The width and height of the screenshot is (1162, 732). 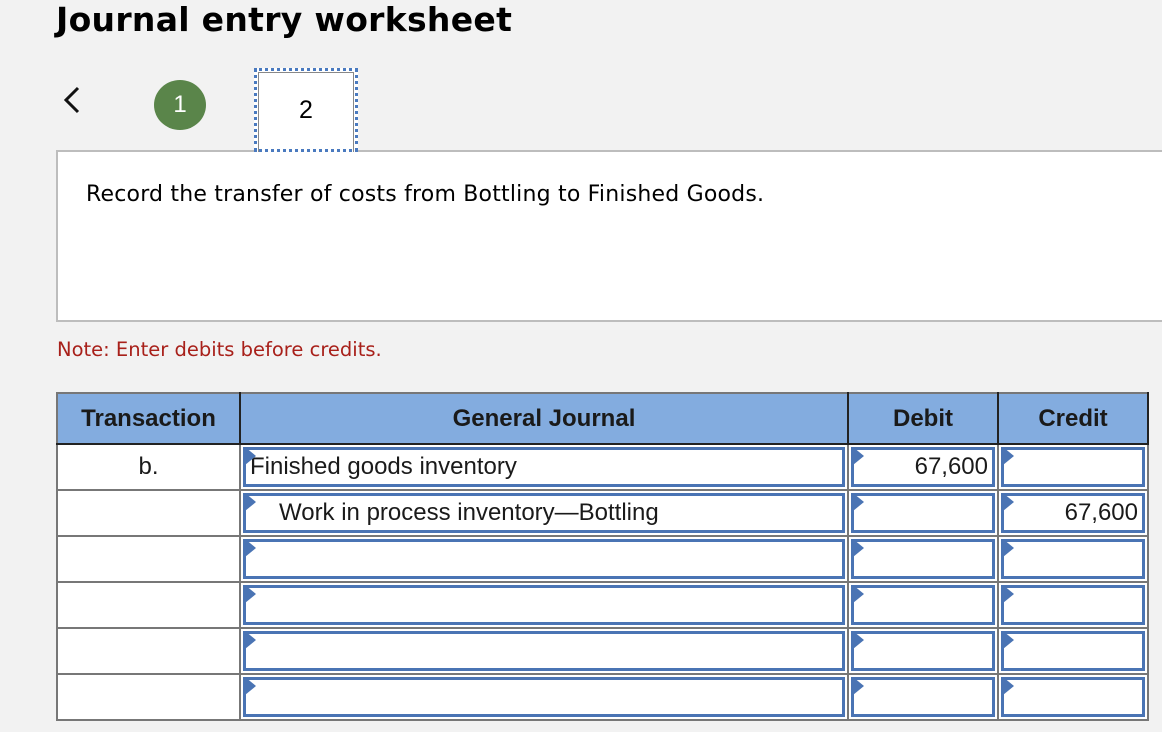 I want to click on transaction-label: b., so click(x=148, y=466).